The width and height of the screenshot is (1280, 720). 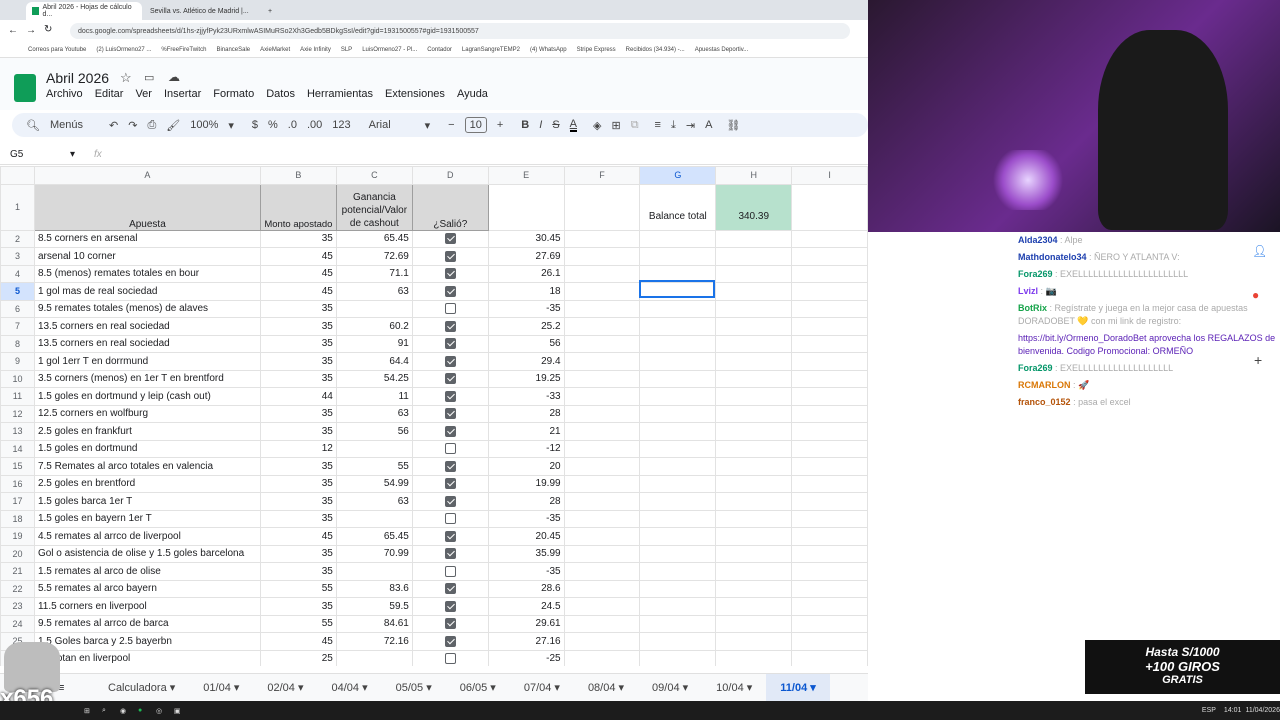 What do you see at coordinates (500, 125) in the screenshot?
I see `font-size-increase-icon: +` at bounding box center [500, 125].